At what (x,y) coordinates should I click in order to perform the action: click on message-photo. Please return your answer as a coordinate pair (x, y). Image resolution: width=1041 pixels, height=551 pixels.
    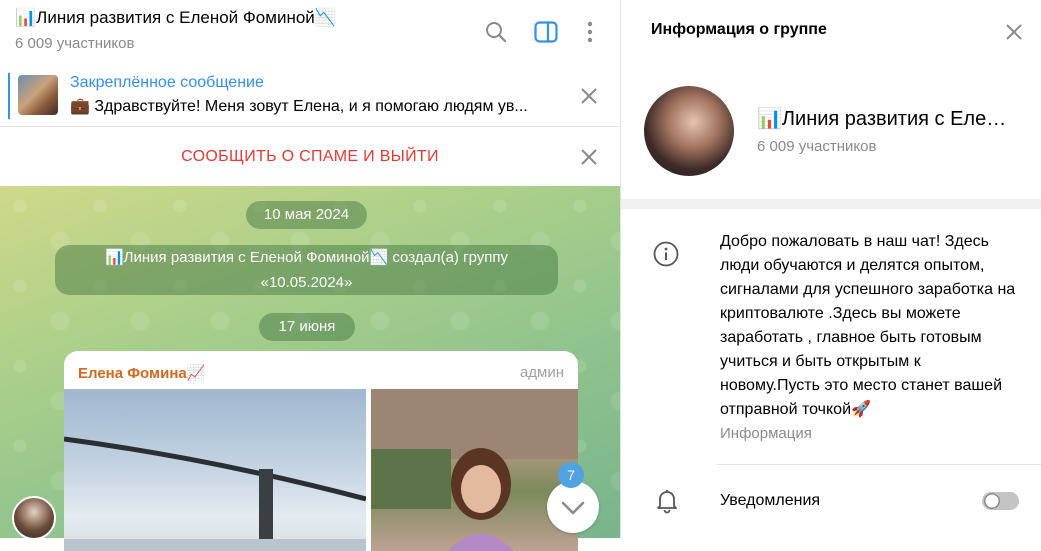
    Looking at the image, I should click on (215, 470).